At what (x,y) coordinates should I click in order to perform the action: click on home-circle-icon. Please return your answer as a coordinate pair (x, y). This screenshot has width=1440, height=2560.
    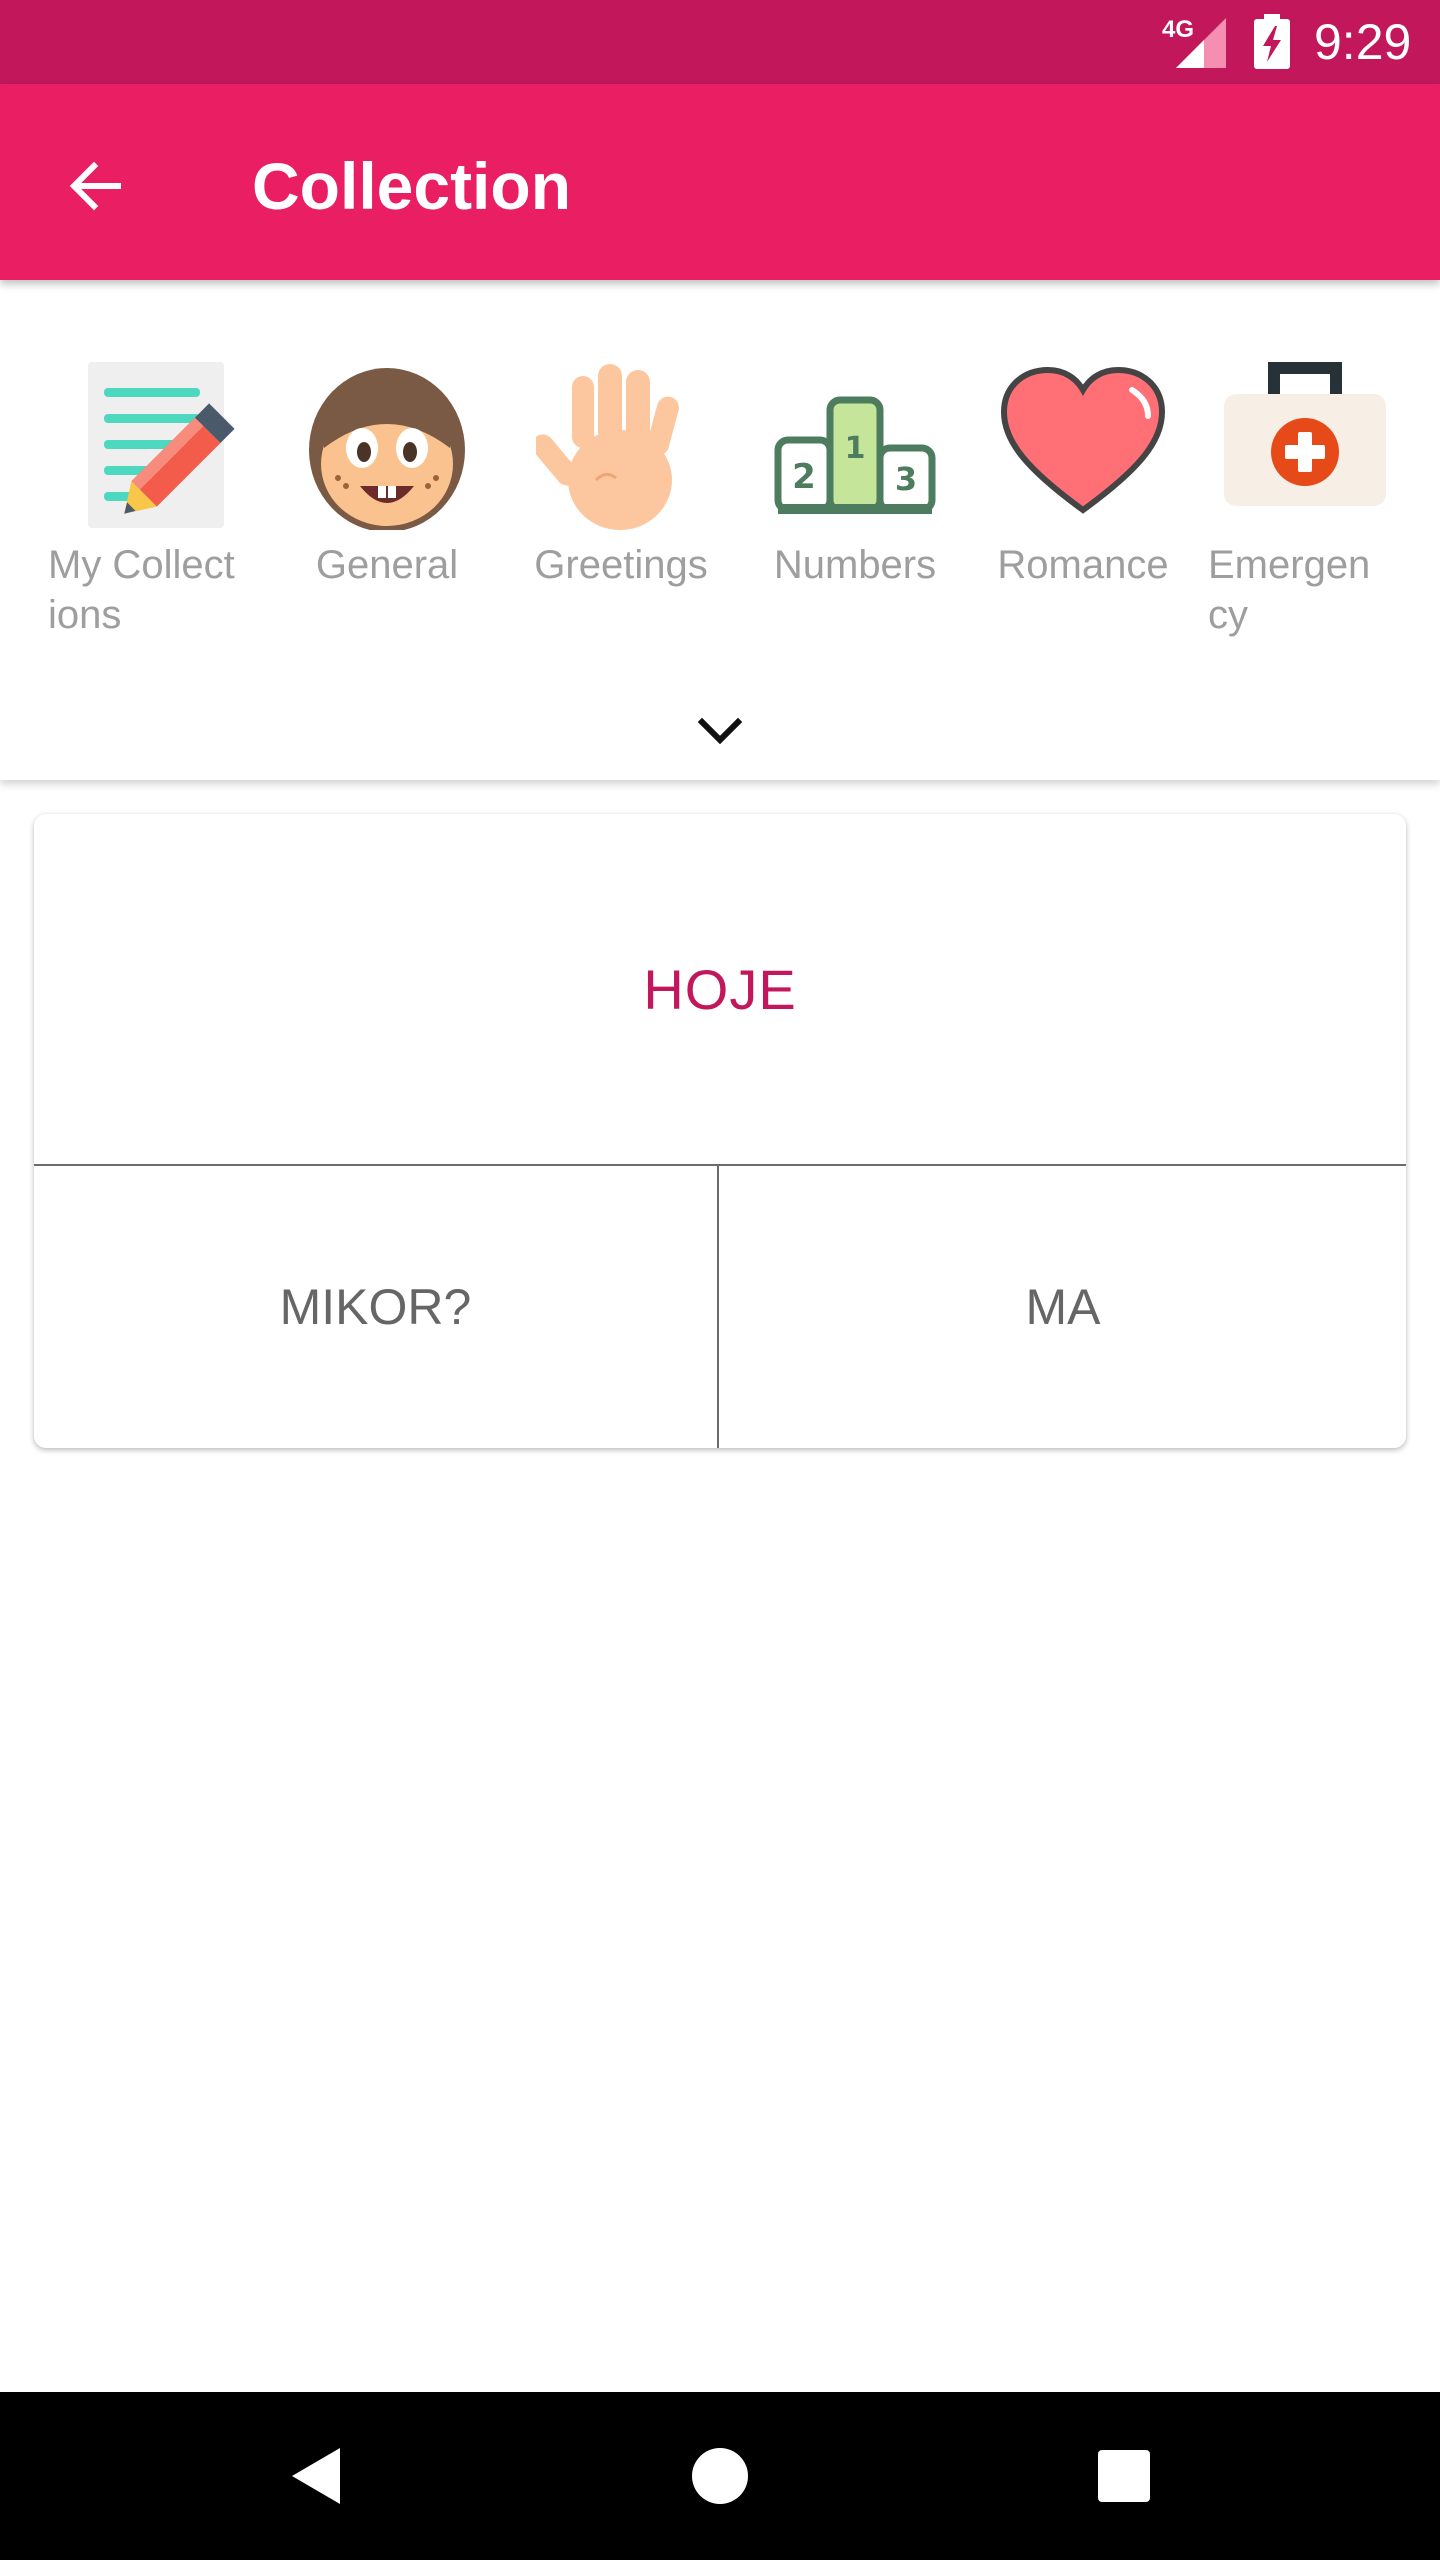
    Looking at the image, I should click on (720, 2476).